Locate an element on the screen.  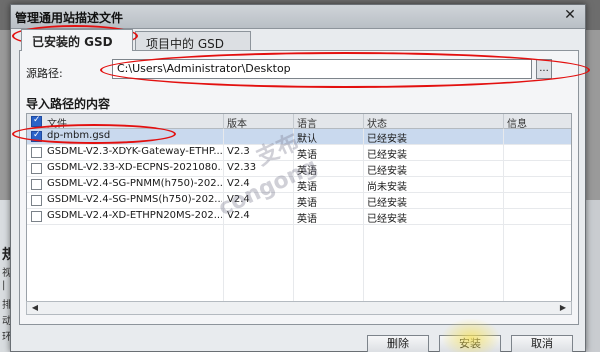
source-path-label: 源路径: is located at coordinates (44, 73).